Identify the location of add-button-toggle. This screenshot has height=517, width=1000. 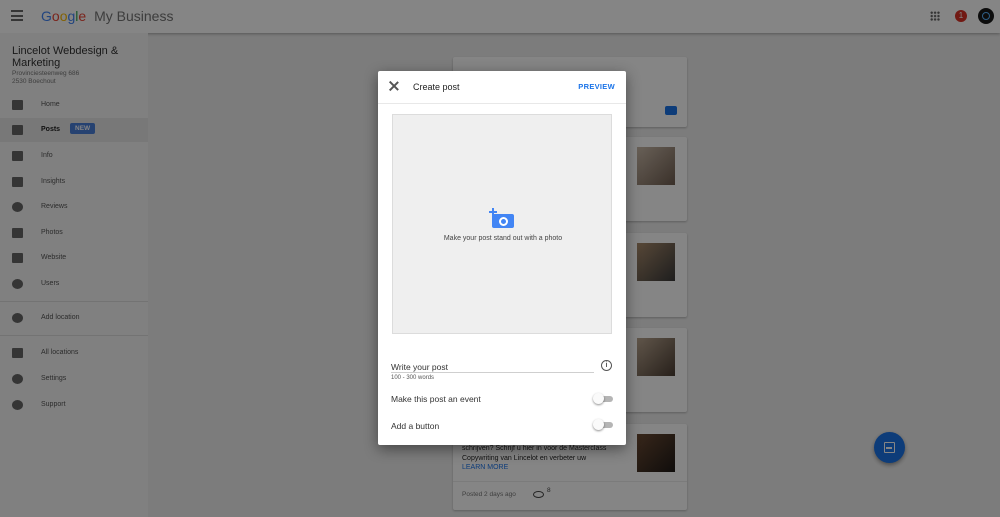
(603, 424).